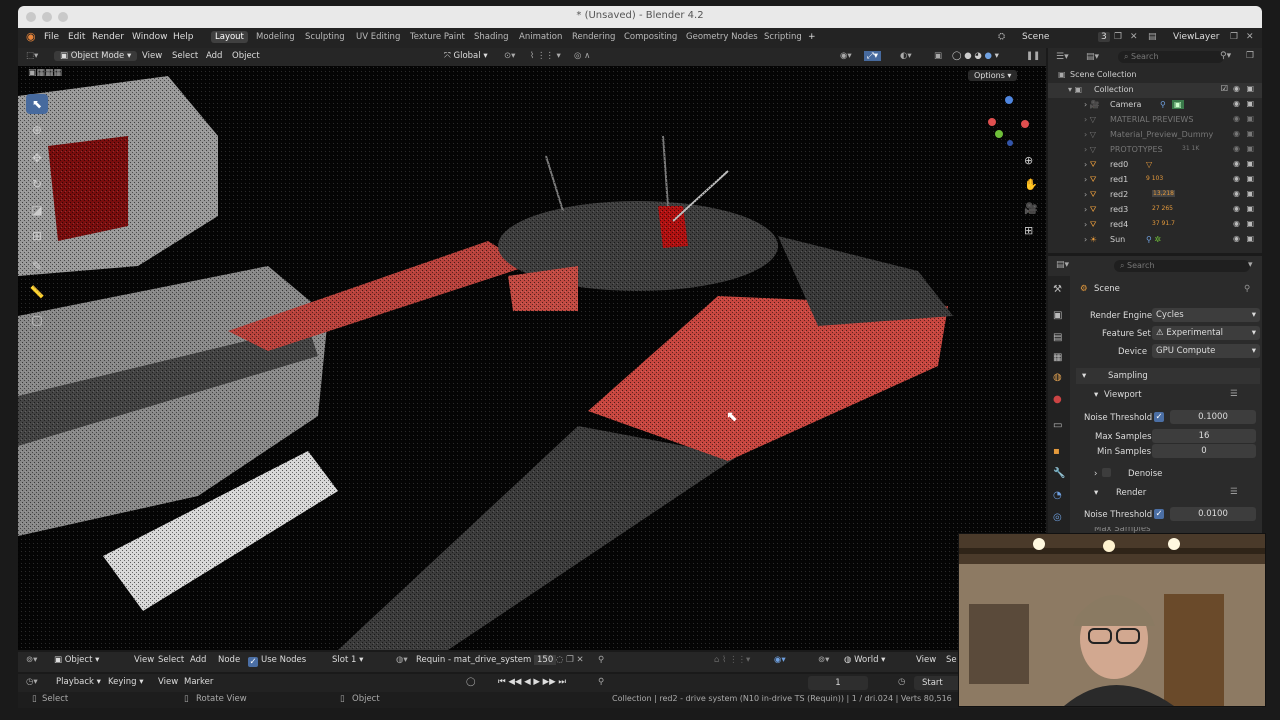 The image size is (1280, 720). What do you see at coordinates (76, 37) in the screenshot?
I see `menu-edit: Edit` at bounding box center [76, 37].